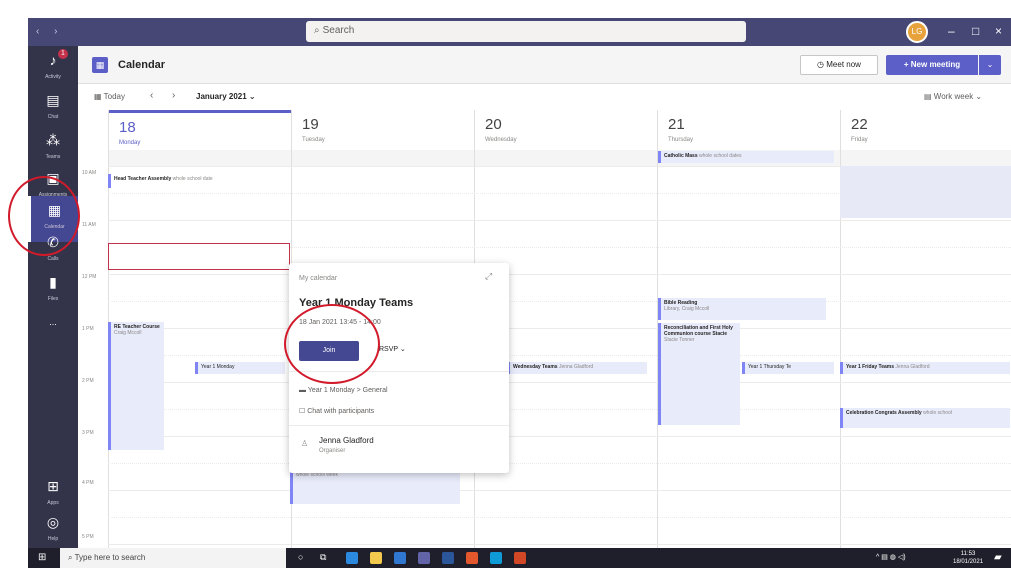  What do you see at coordinates (392, 349) in the screenshot?
I see `rsvp-dropdown: RSVP ⌄` at bounding box center [392, 349].